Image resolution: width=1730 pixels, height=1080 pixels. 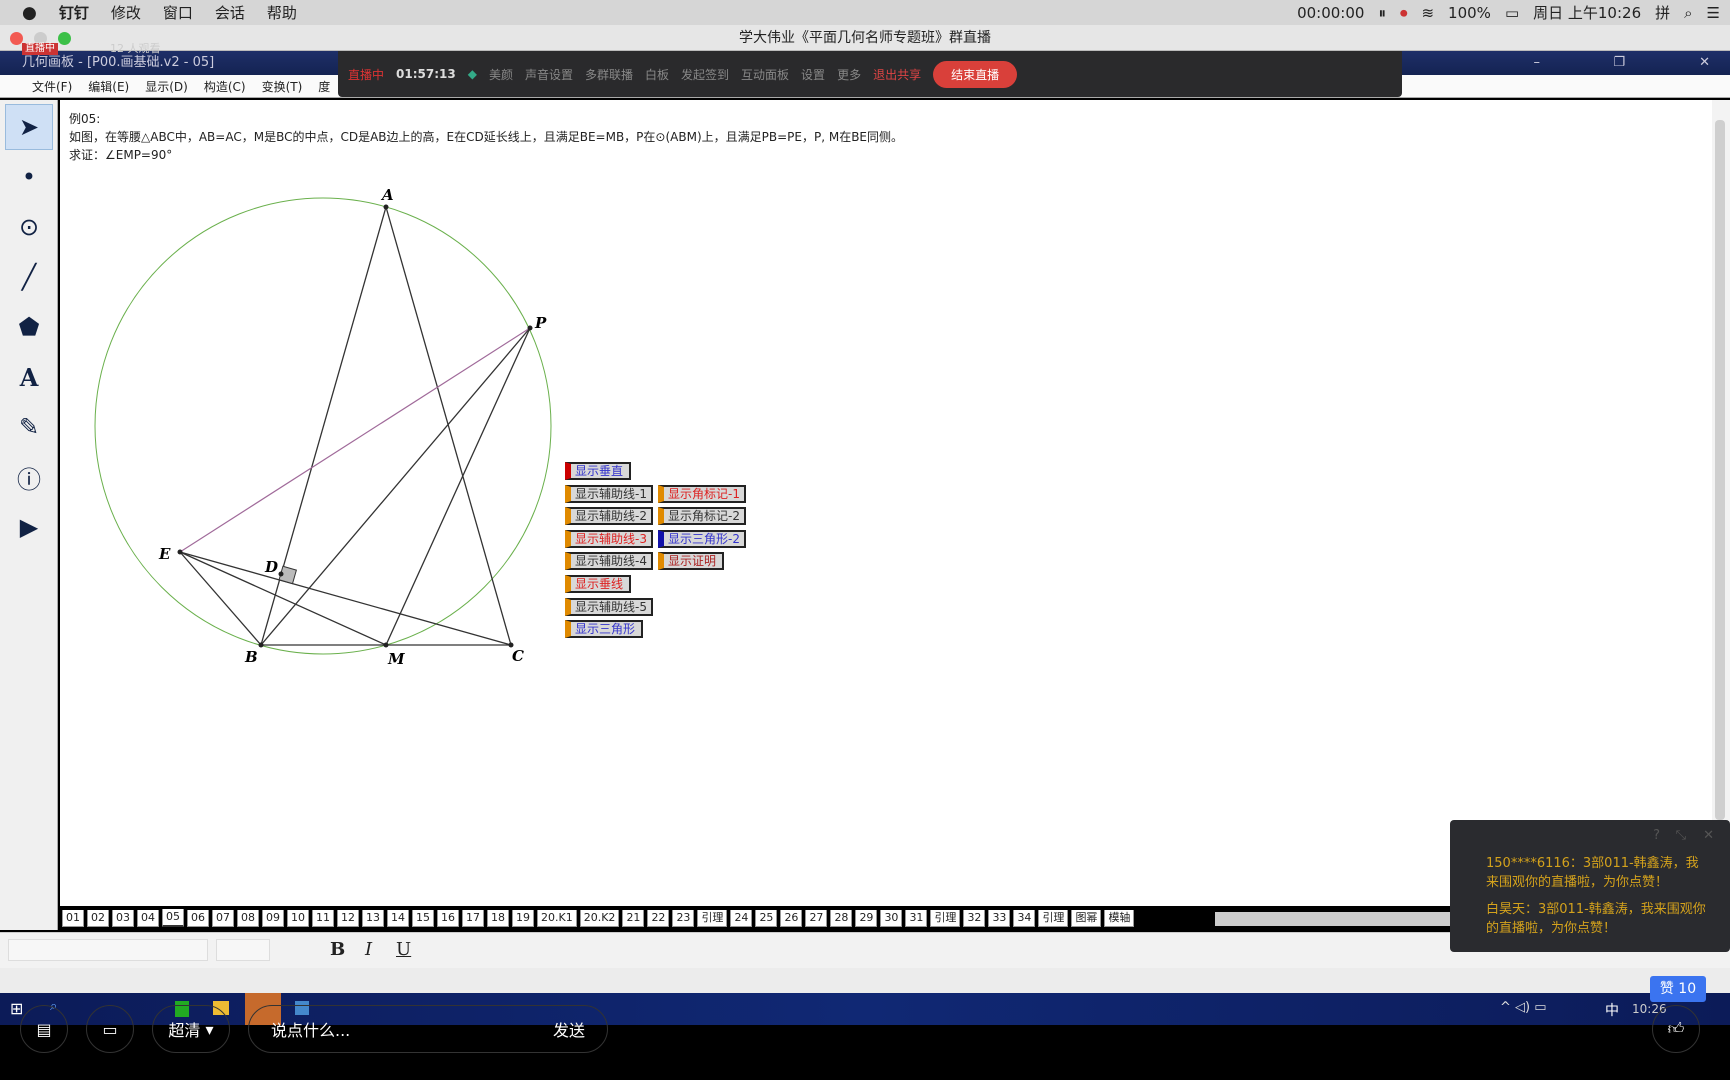 I want to click on page-tab: 20.K1, so click(x=557, y=918).